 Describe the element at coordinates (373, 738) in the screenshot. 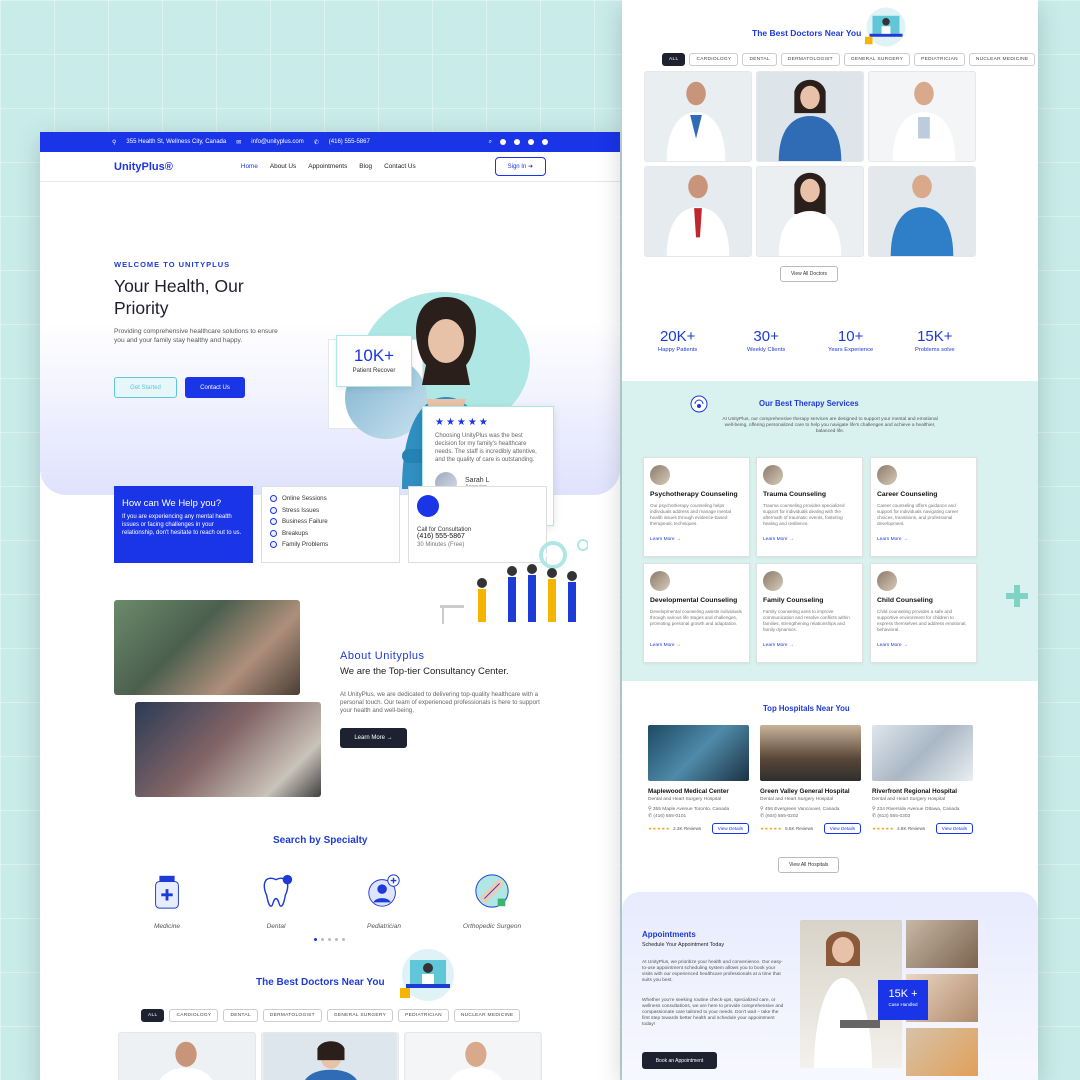

I see `learn-more-button: Learn More →` at that location.